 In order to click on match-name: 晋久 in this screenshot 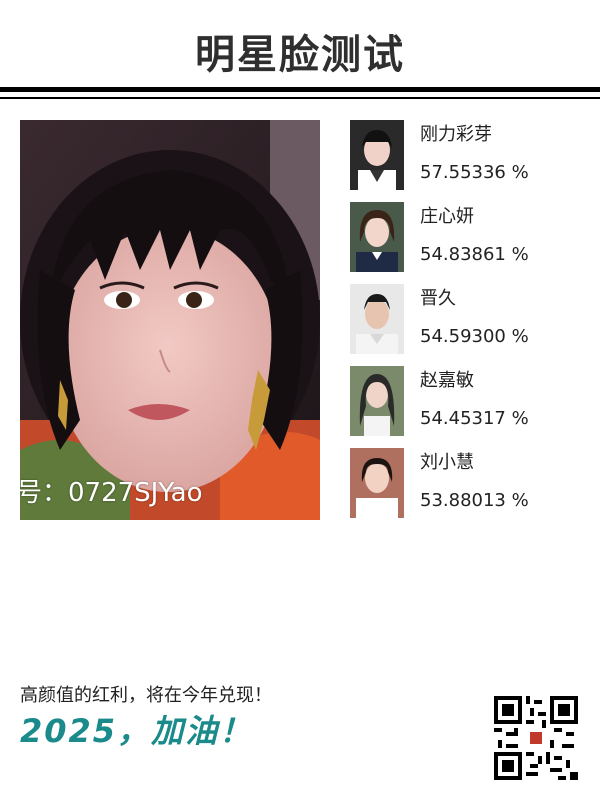, I will do `click(438, 298)`.